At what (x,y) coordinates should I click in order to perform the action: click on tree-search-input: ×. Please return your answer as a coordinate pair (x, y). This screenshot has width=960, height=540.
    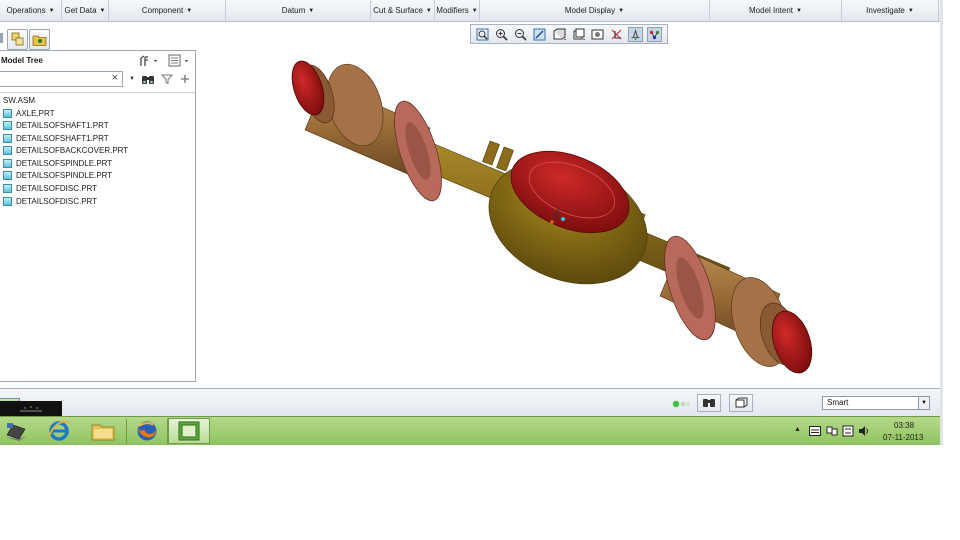
    Looking at the image, I should click on (61, 79).